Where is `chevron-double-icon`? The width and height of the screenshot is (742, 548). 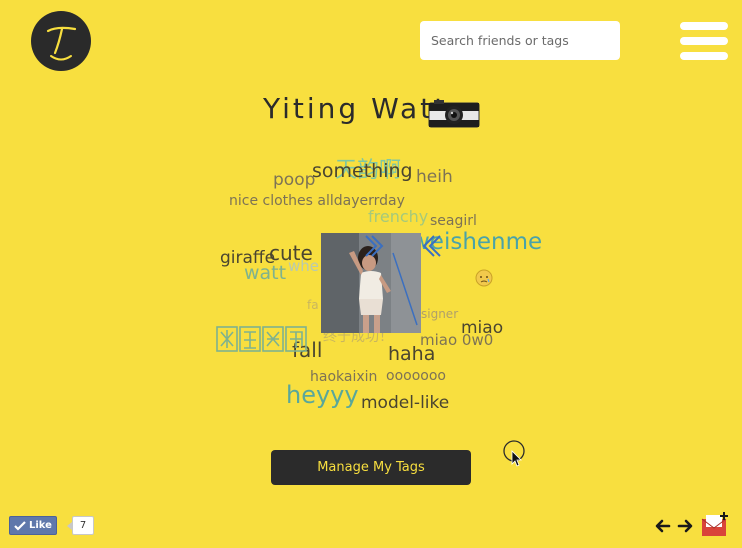 chevron-double-icon is located at coordinates (404, 247).